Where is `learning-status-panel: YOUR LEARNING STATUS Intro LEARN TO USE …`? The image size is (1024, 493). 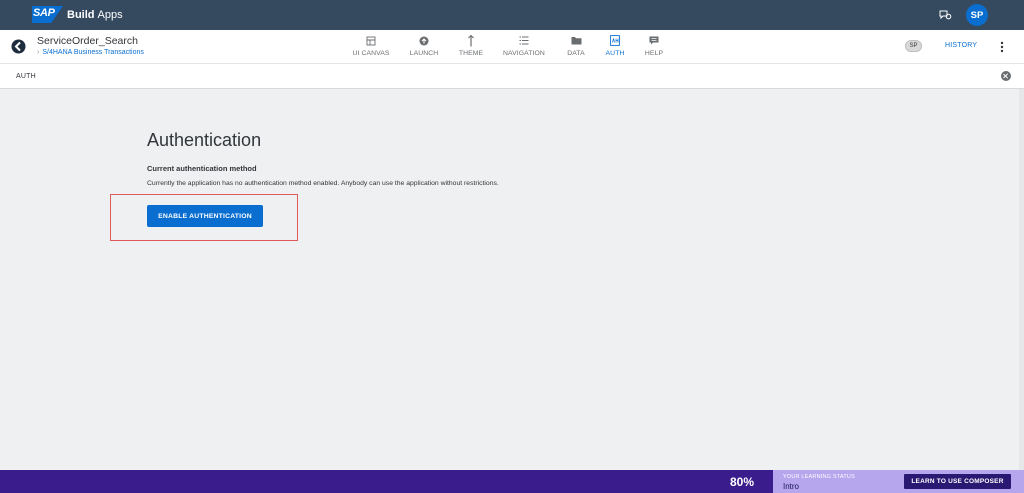 learning-status-panel: YOUR LEARNING STATUS Intro LEARN TO USE … is located at coordinates (898, 481).